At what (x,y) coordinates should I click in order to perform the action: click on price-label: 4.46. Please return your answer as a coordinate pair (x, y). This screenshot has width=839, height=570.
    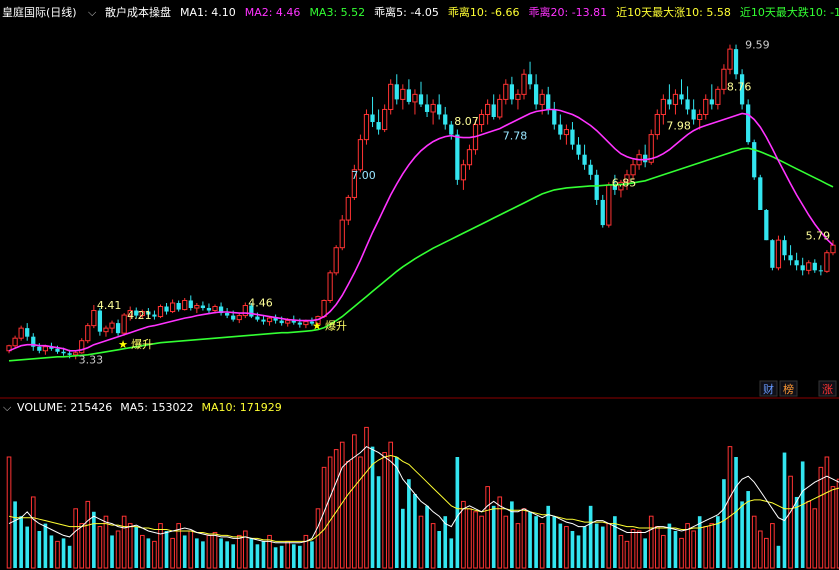
    Looking at the image, I should click on (260, 302).